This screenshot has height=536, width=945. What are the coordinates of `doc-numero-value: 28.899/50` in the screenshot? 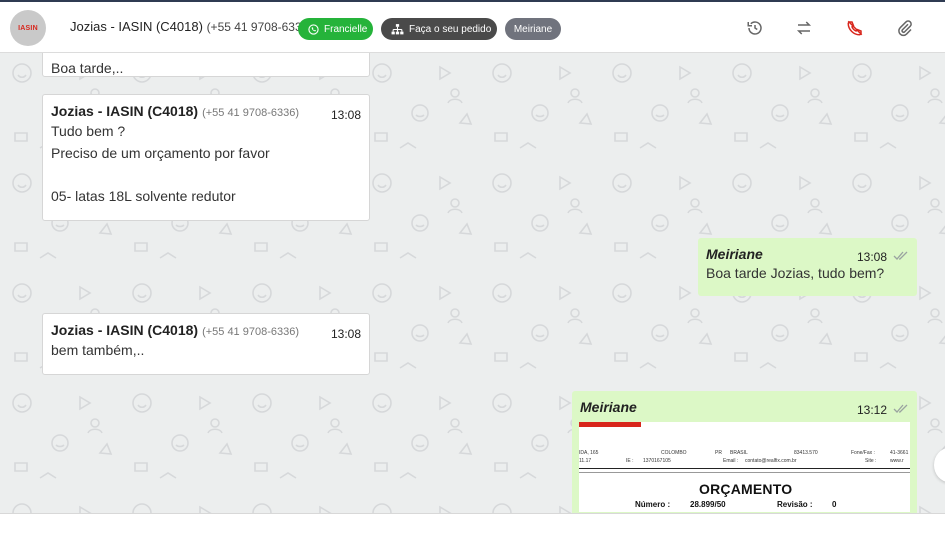 It's located at (708, 504).